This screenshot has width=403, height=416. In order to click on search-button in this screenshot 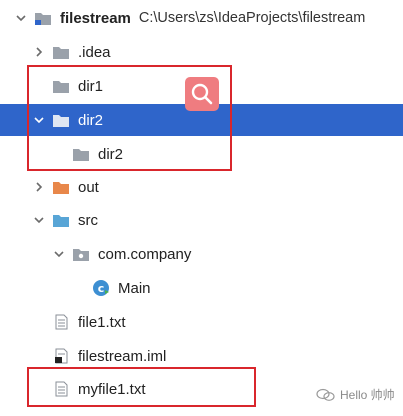, I will do `click(202, 94)`.